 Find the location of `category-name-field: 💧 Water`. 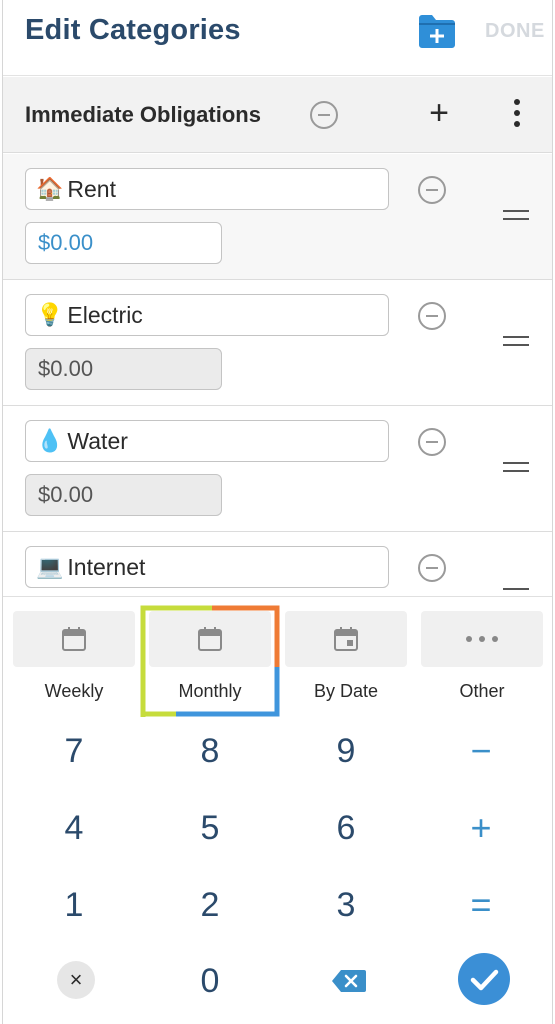

category-name-field: 💧 Water is located at coordinates (207, 441).